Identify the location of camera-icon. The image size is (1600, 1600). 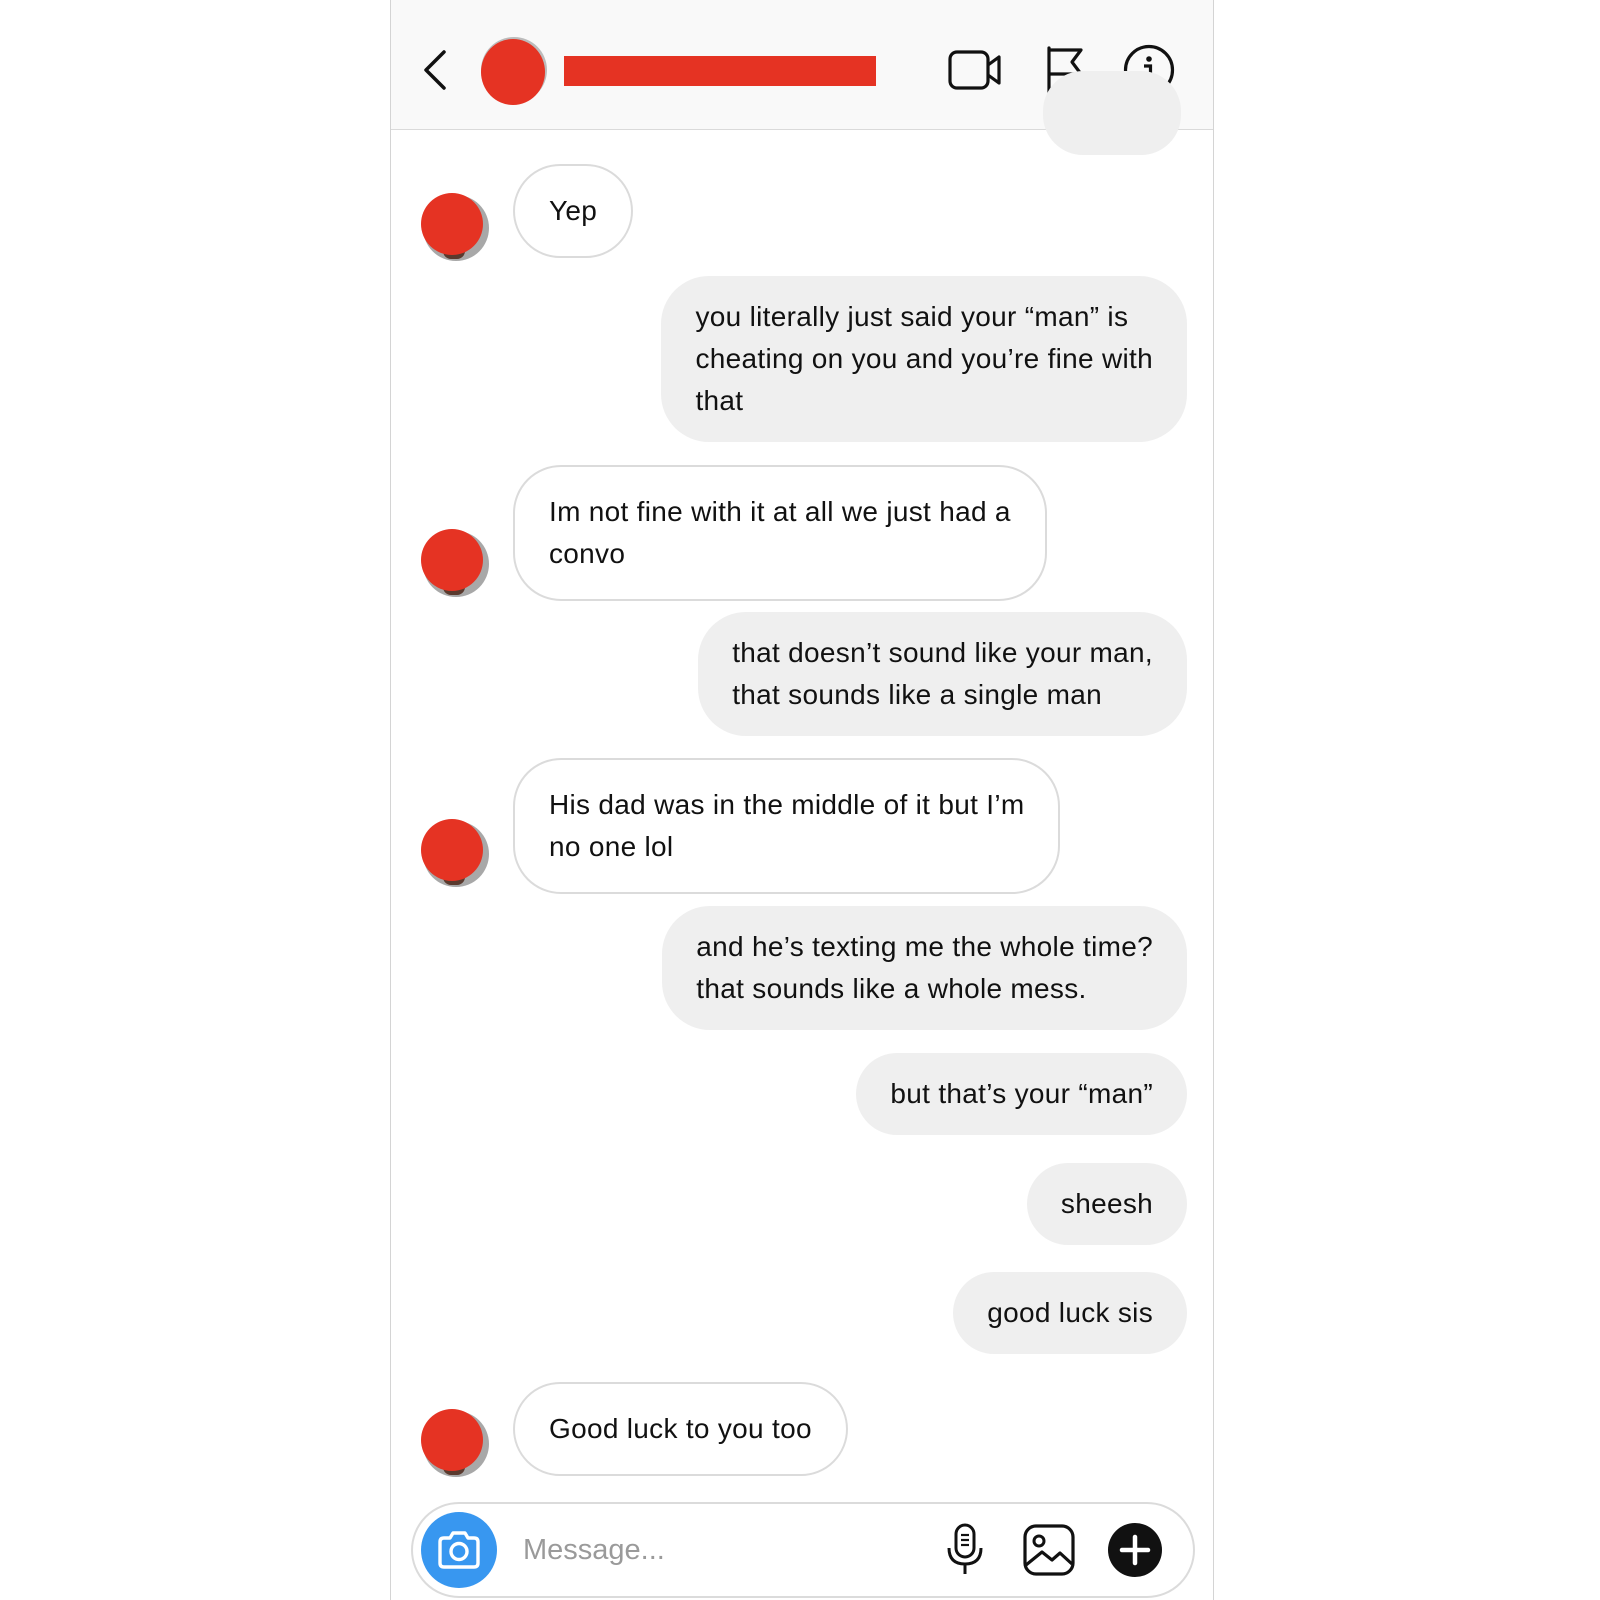
(459, 1550).